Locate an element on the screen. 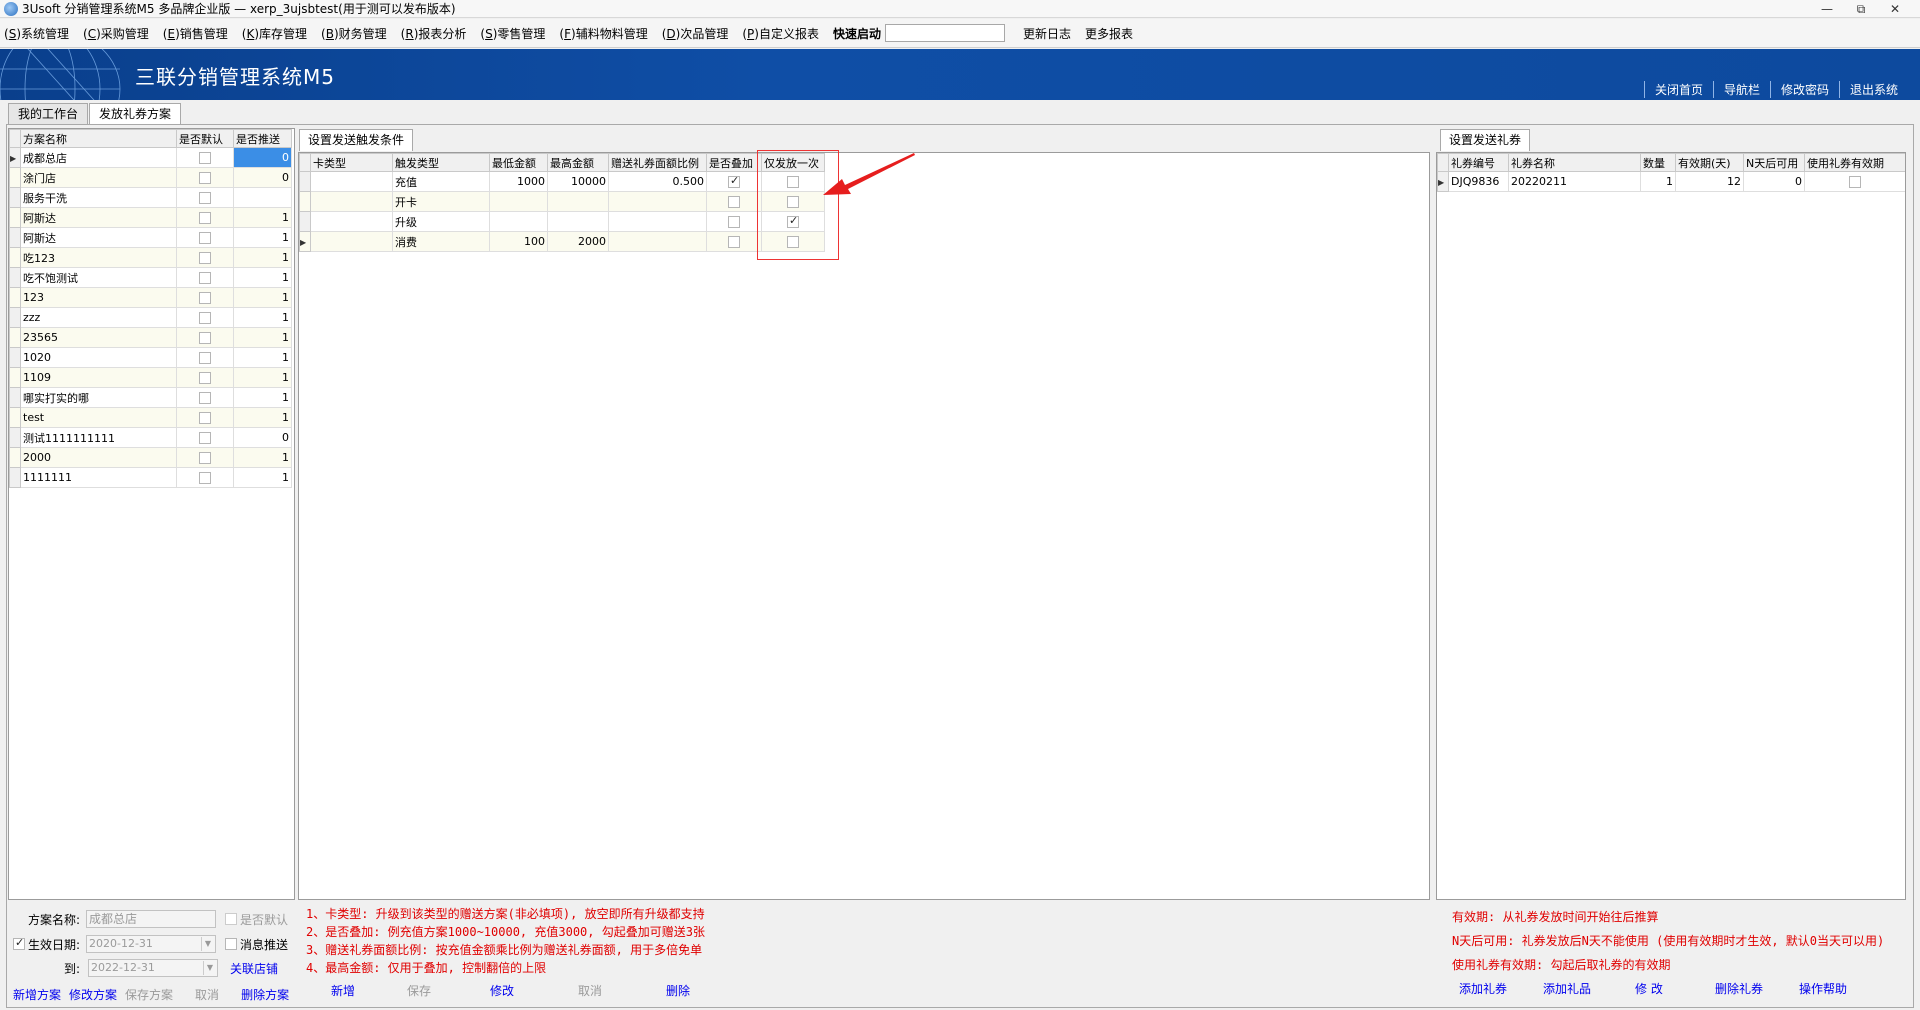 This screenshot has height=1010, width=1920. col-min-amount: 最低金额 is located at coordinates (518, 162).